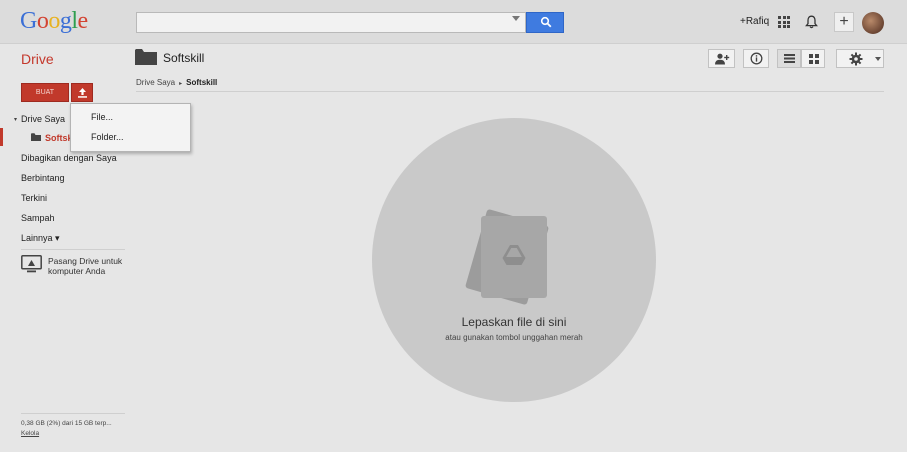  I want to click on logo-letter: e, so click(83, 21).